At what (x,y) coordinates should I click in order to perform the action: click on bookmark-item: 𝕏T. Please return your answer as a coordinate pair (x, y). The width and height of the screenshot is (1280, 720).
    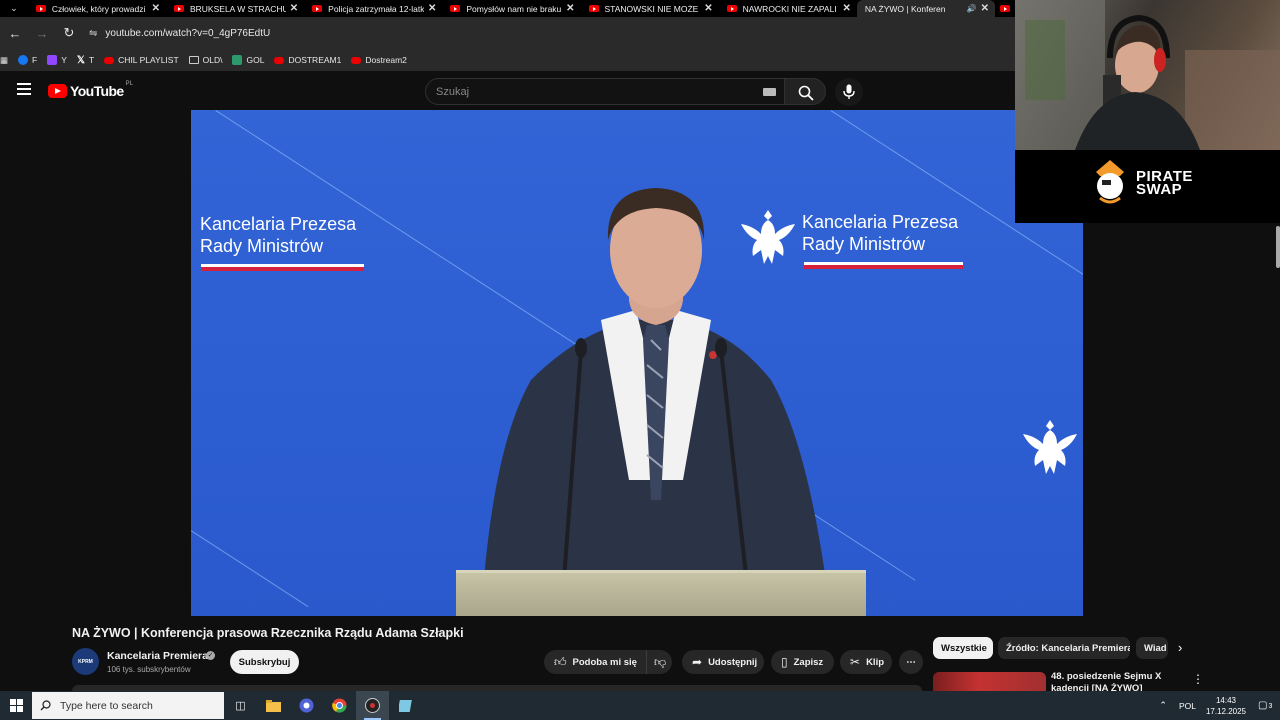
    Looking at the image, I should click on (85, 60).